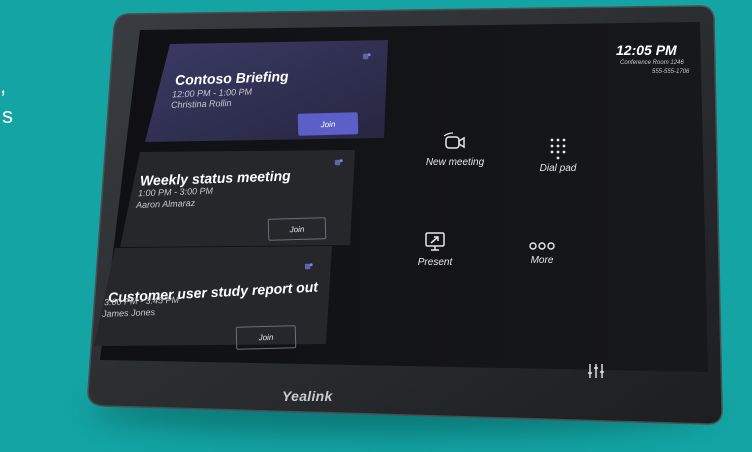  I want to click on video-camera-icon, so click(454, 140).